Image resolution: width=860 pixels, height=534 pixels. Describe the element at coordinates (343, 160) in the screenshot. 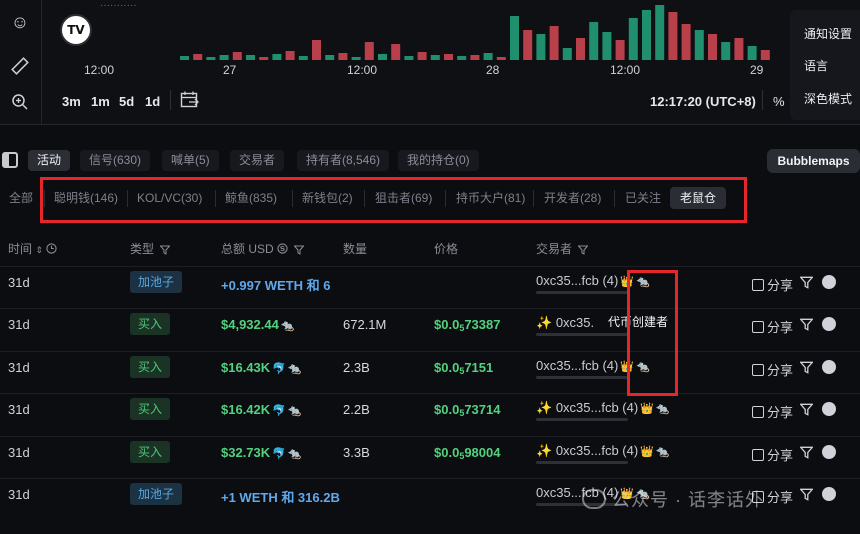

I see `tab-holders: 持有者(8,546)` at that location.